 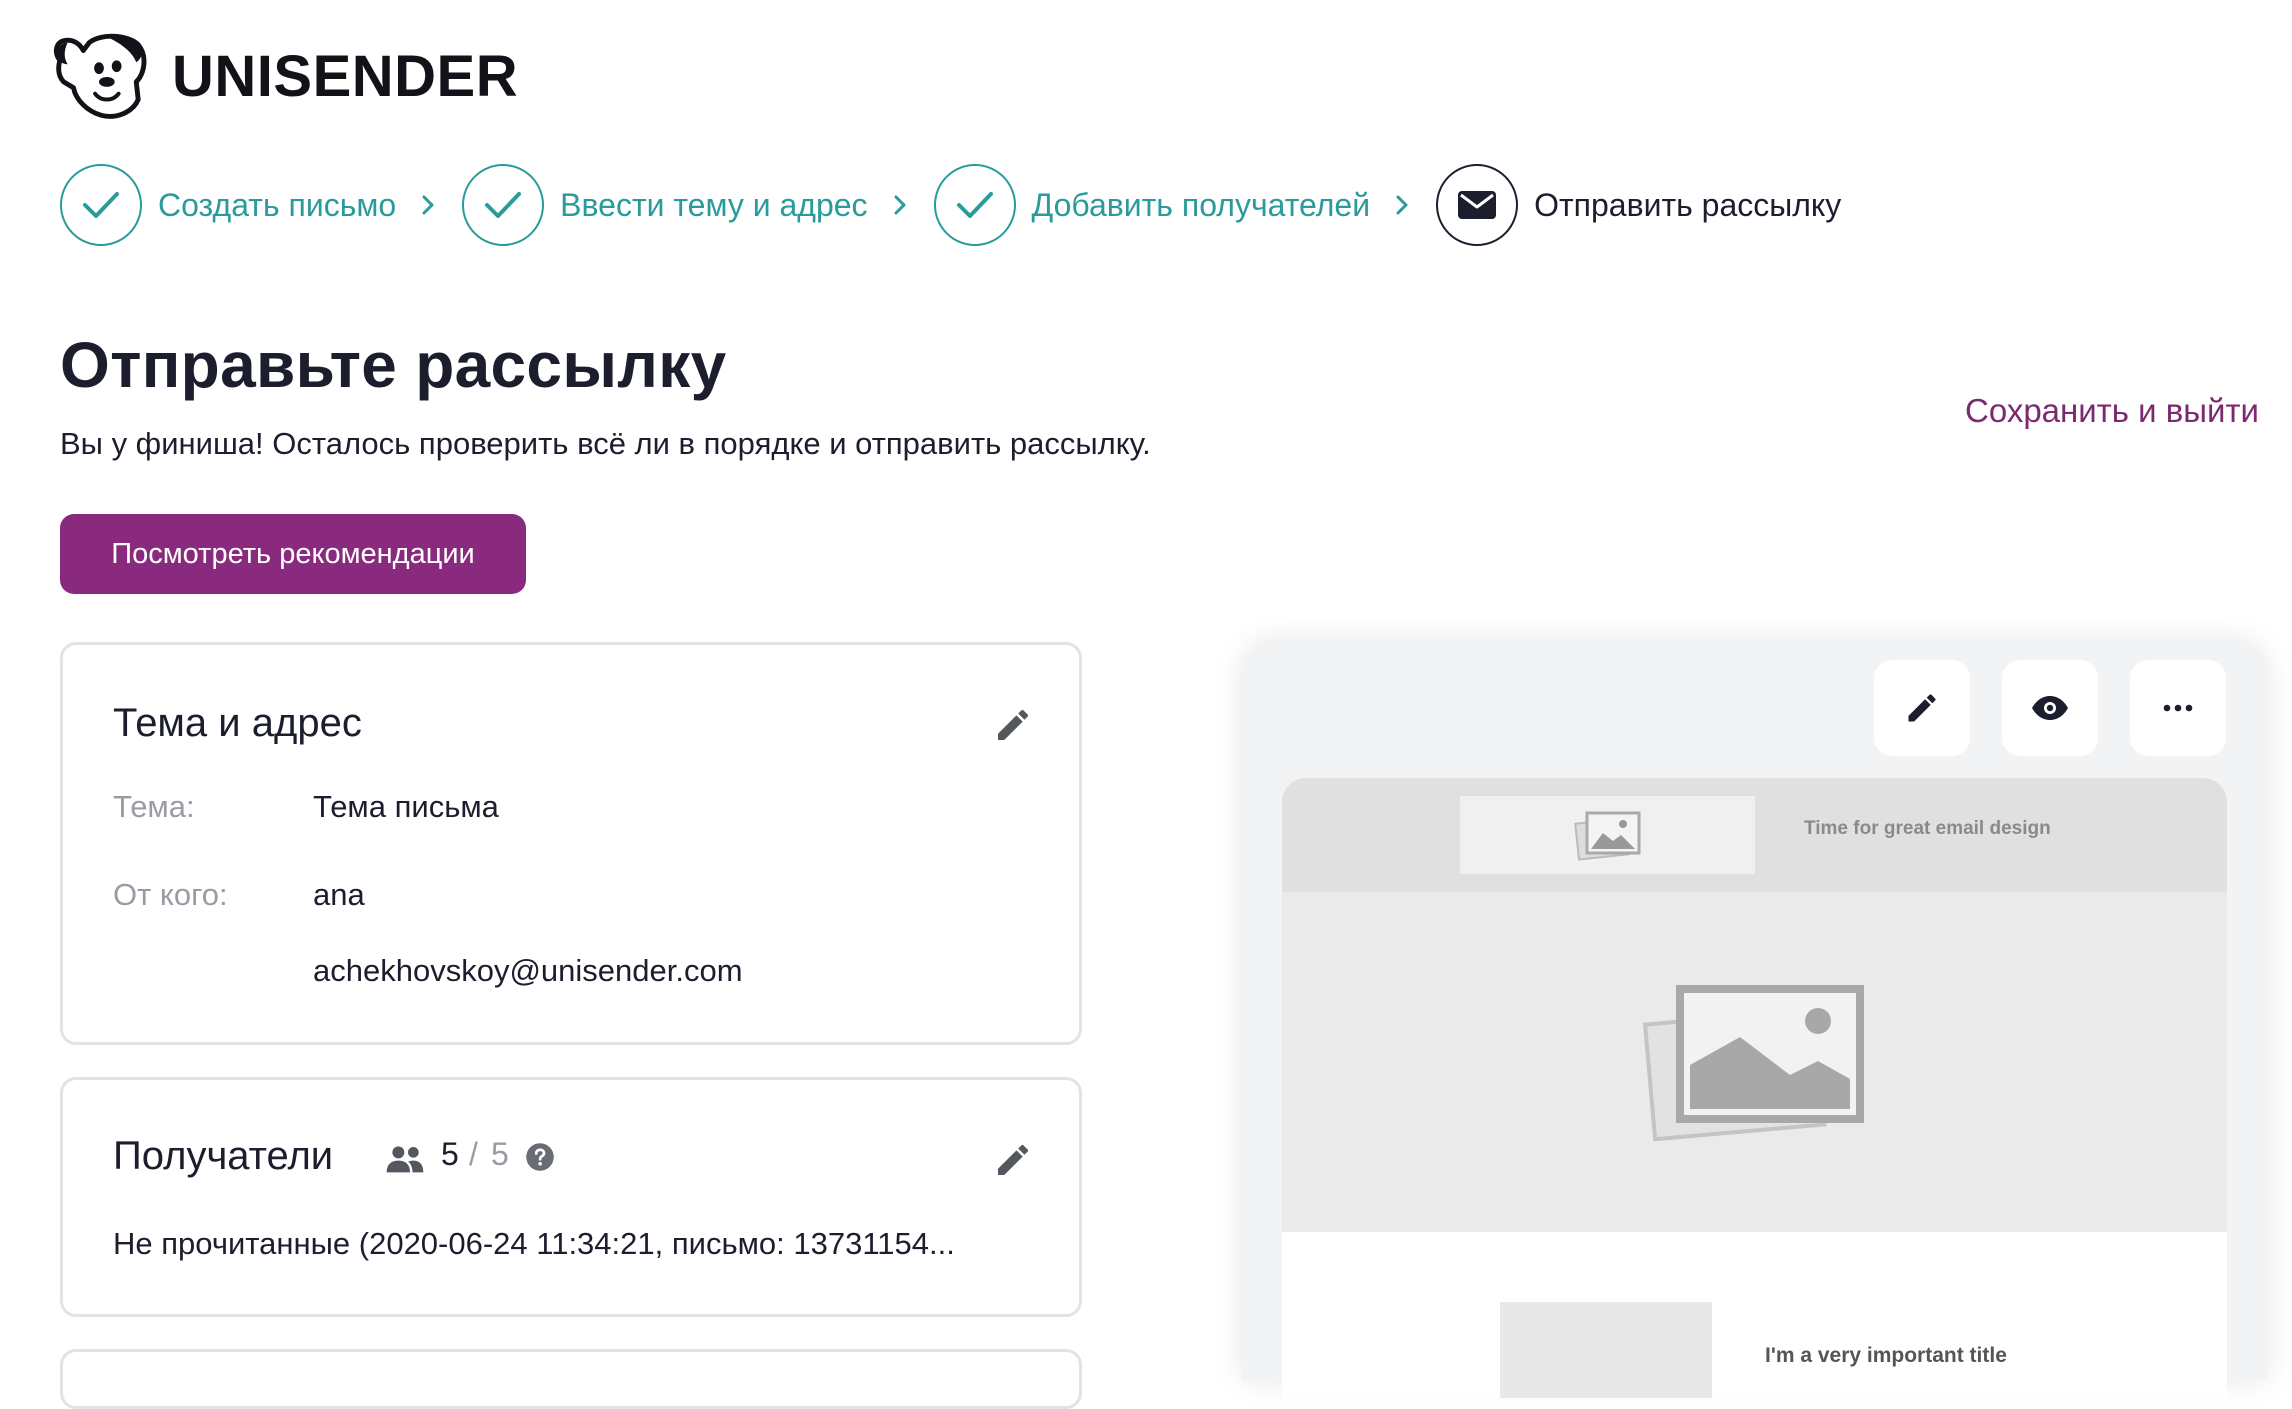 What do you see at coordinates (154, 806) in the screenshot?
I see `subject-label: Тема:` at bounding box center [154, 806].